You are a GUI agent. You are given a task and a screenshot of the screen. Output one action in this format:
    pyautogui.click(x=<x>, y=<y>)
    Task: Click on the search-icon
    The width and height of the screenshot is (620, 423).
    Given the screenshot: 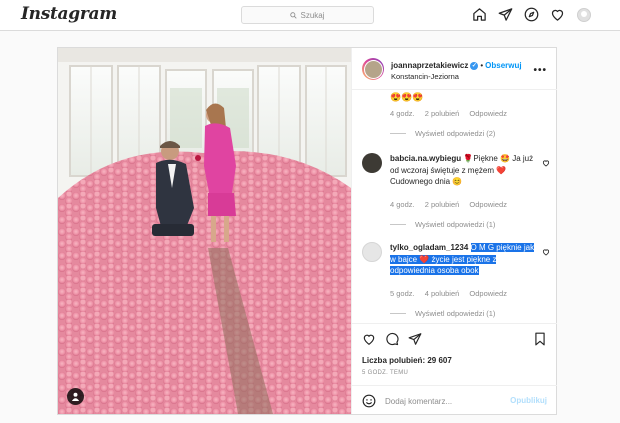 What is the action you would take?
    pyautogui.click(x=294, y=15)
    